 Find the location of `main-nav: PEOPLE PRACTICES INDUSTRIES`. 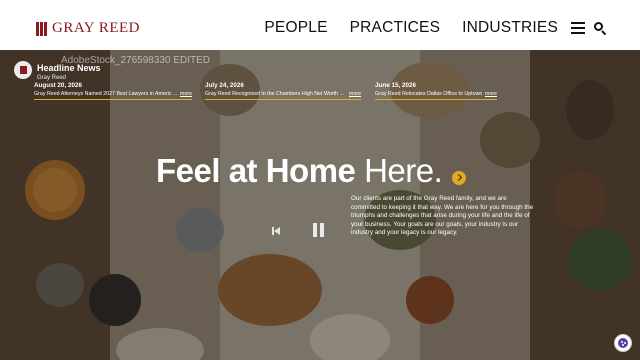

main-nav: PEOPLE PRACTICES INDUSTRIES is located at coordinates (435, 28).